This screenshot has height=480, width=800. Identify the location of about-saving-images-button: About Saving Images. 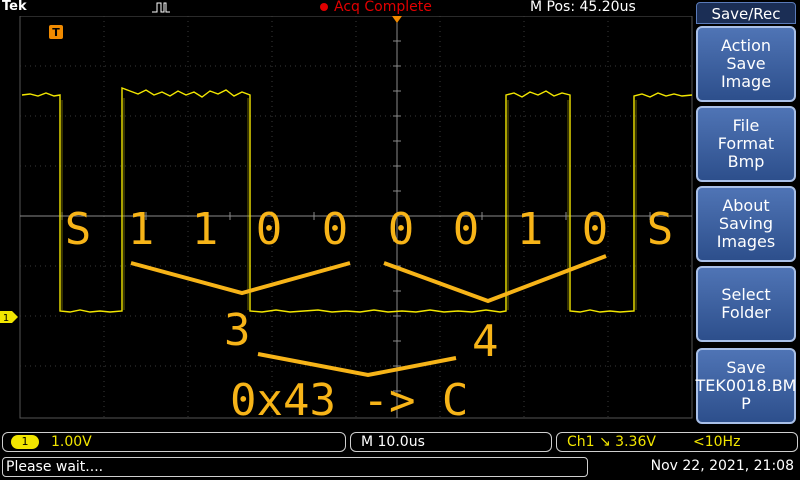
(746, 224).